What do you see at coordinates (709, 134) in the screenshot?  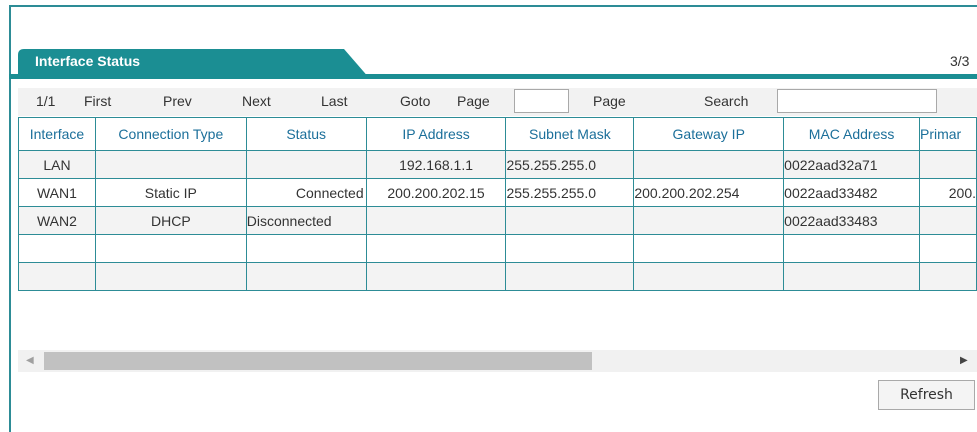 I see `column-header-gateway-ip: Gateway IP` at bounding box center [709, 134].